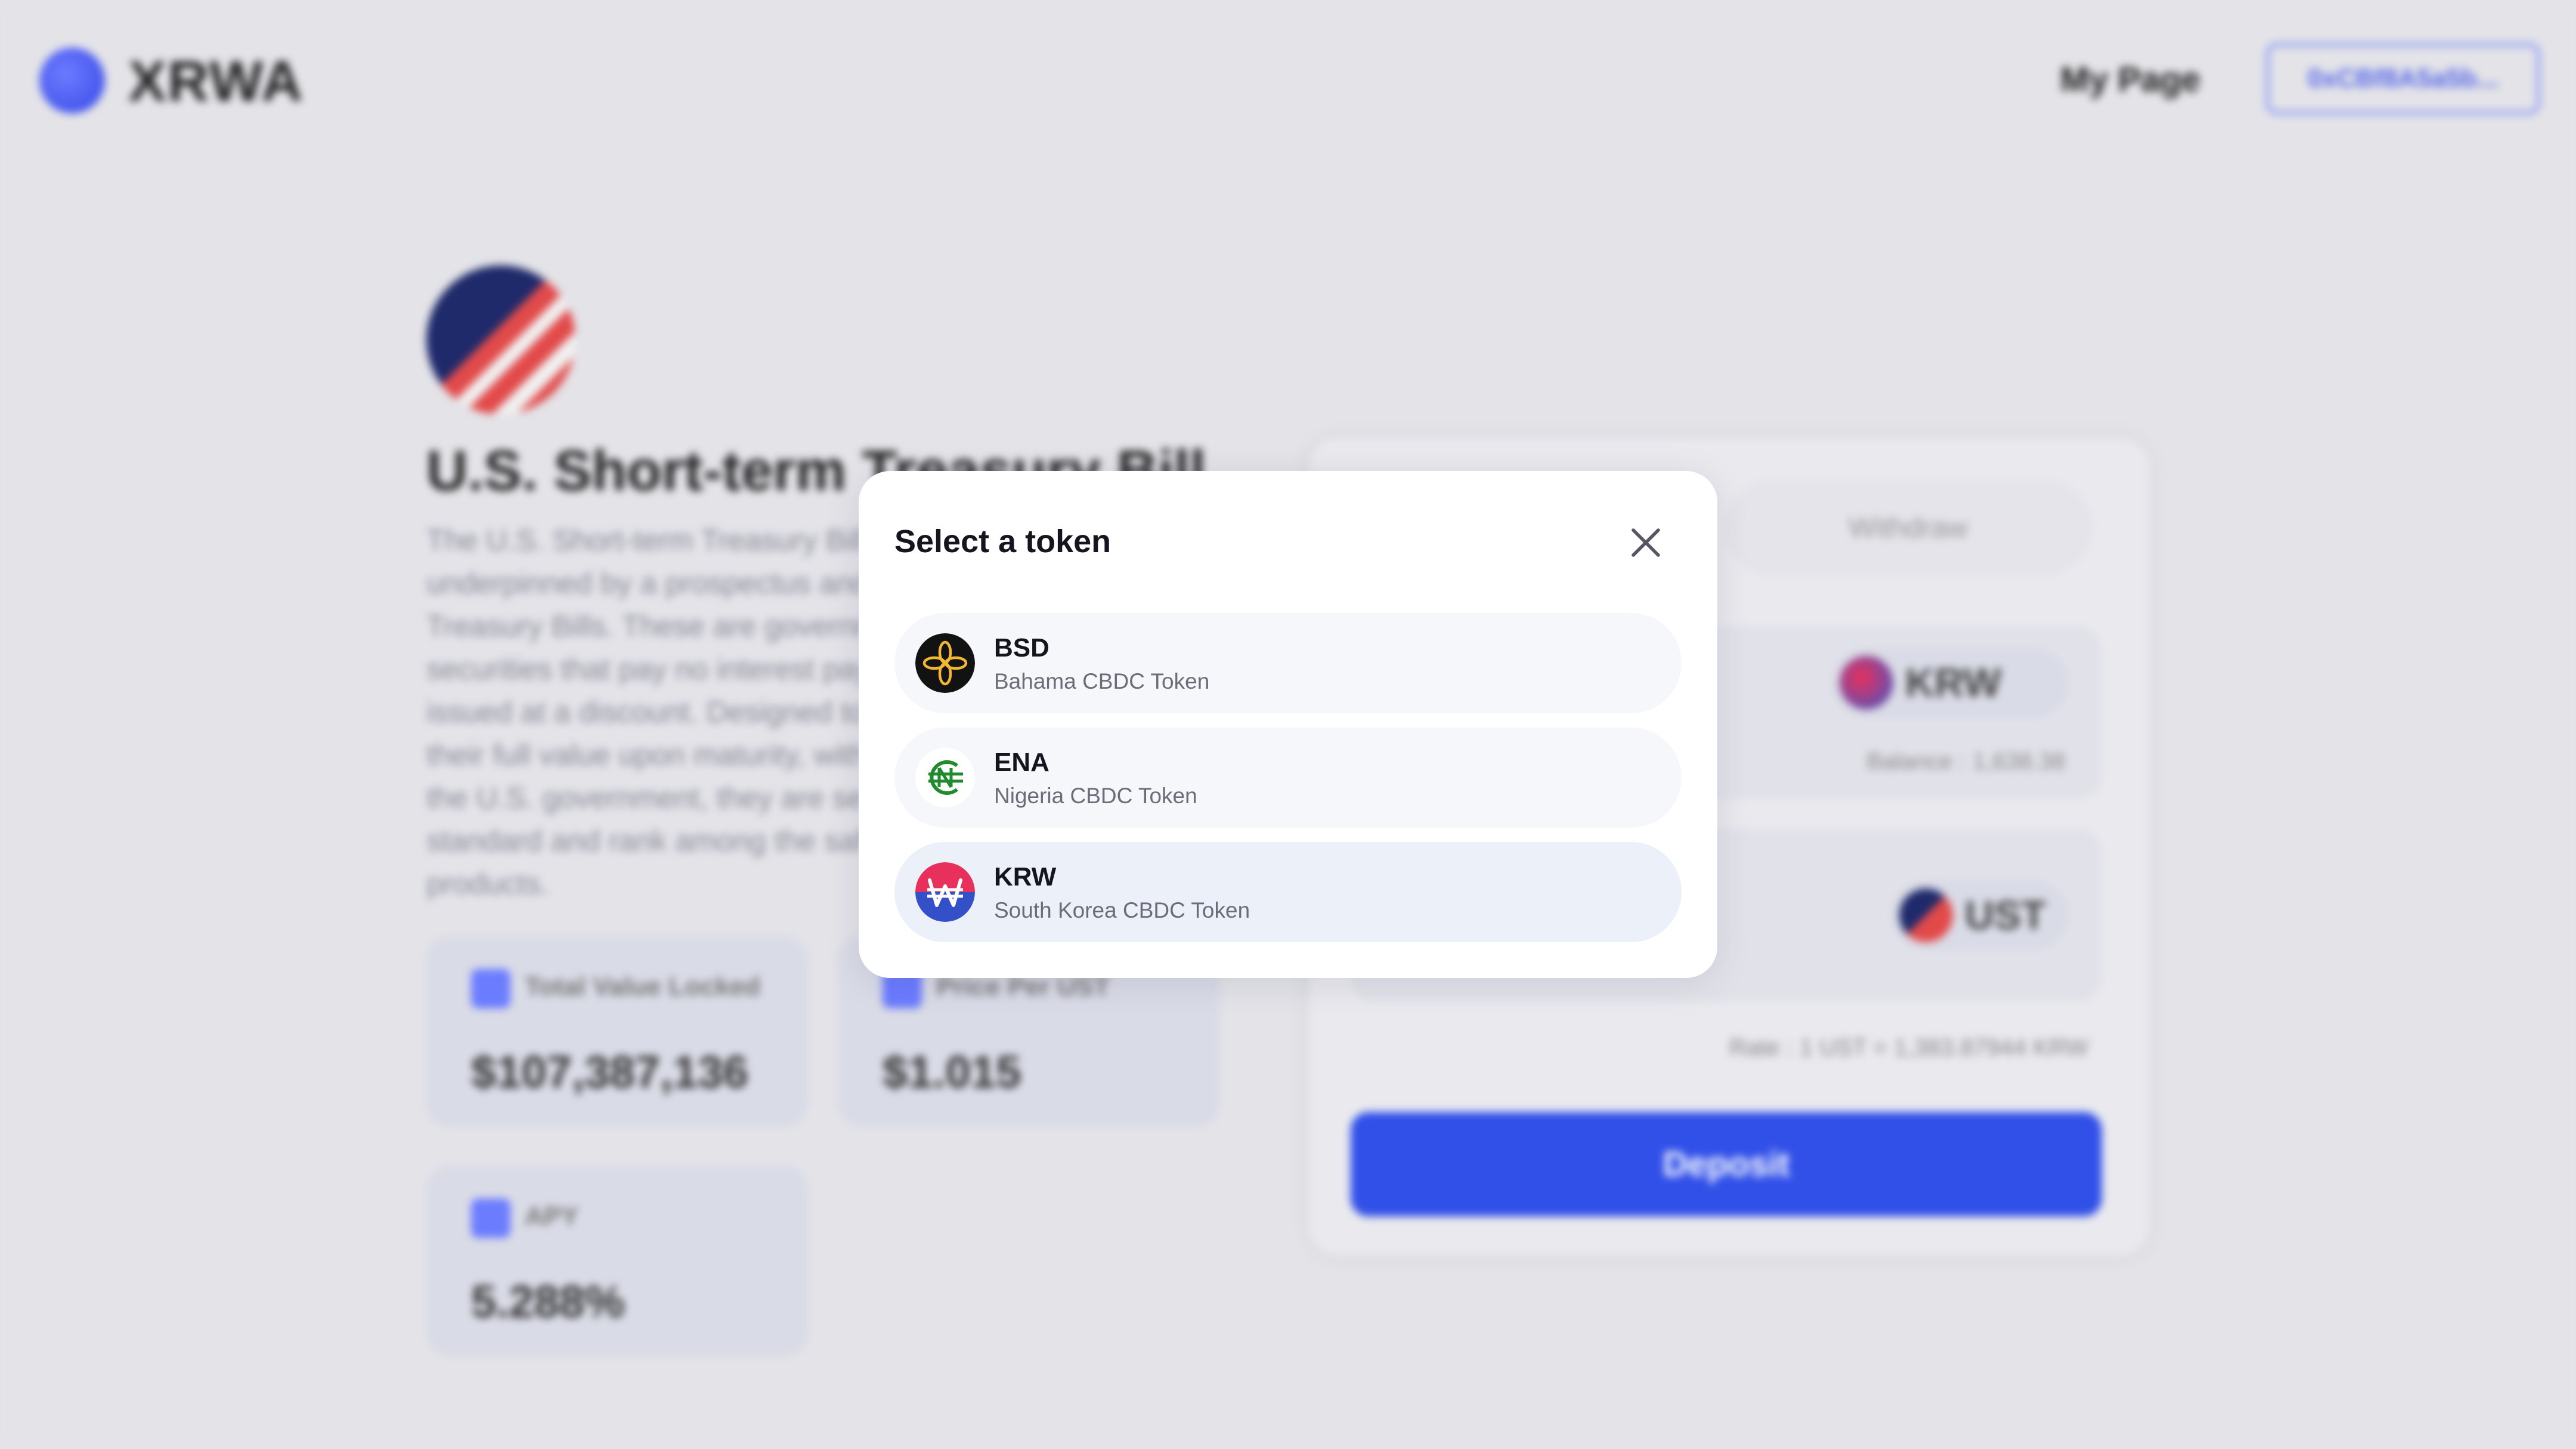  What do you see at coordinates (2006, 915) in the screenshot?
I see `to-token-label: UST` at bounding box center [2006, 915].